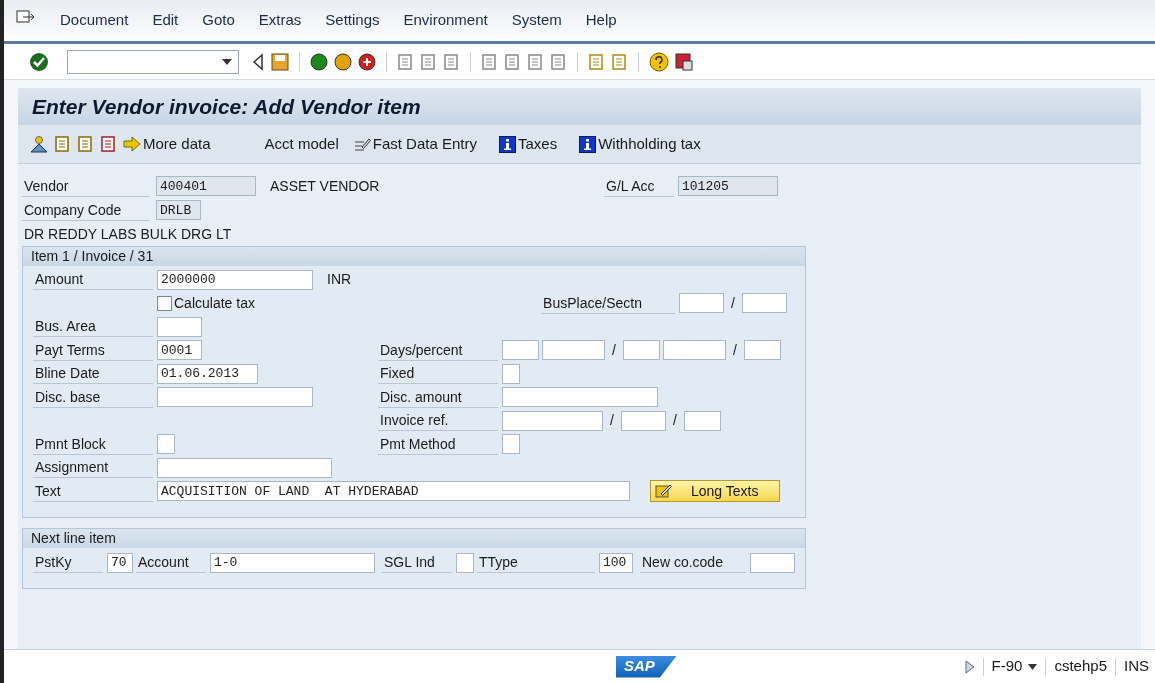 The image size is (1155, 683). I want to click on field-label: Amount, so click(93, 280).